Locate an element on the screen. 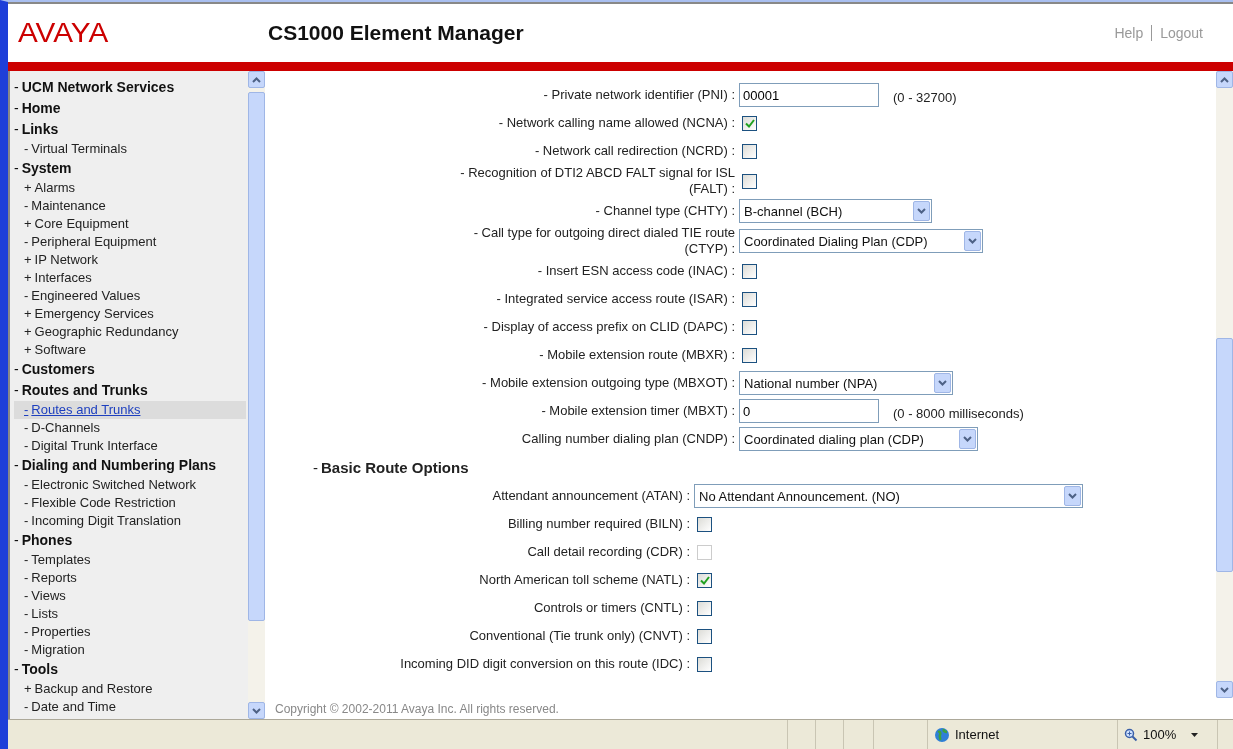 The height and width of the screenshot is (749, 1233). field-label: - Network calling name allowed (NCNA) : is located at coordinates (616, 123).